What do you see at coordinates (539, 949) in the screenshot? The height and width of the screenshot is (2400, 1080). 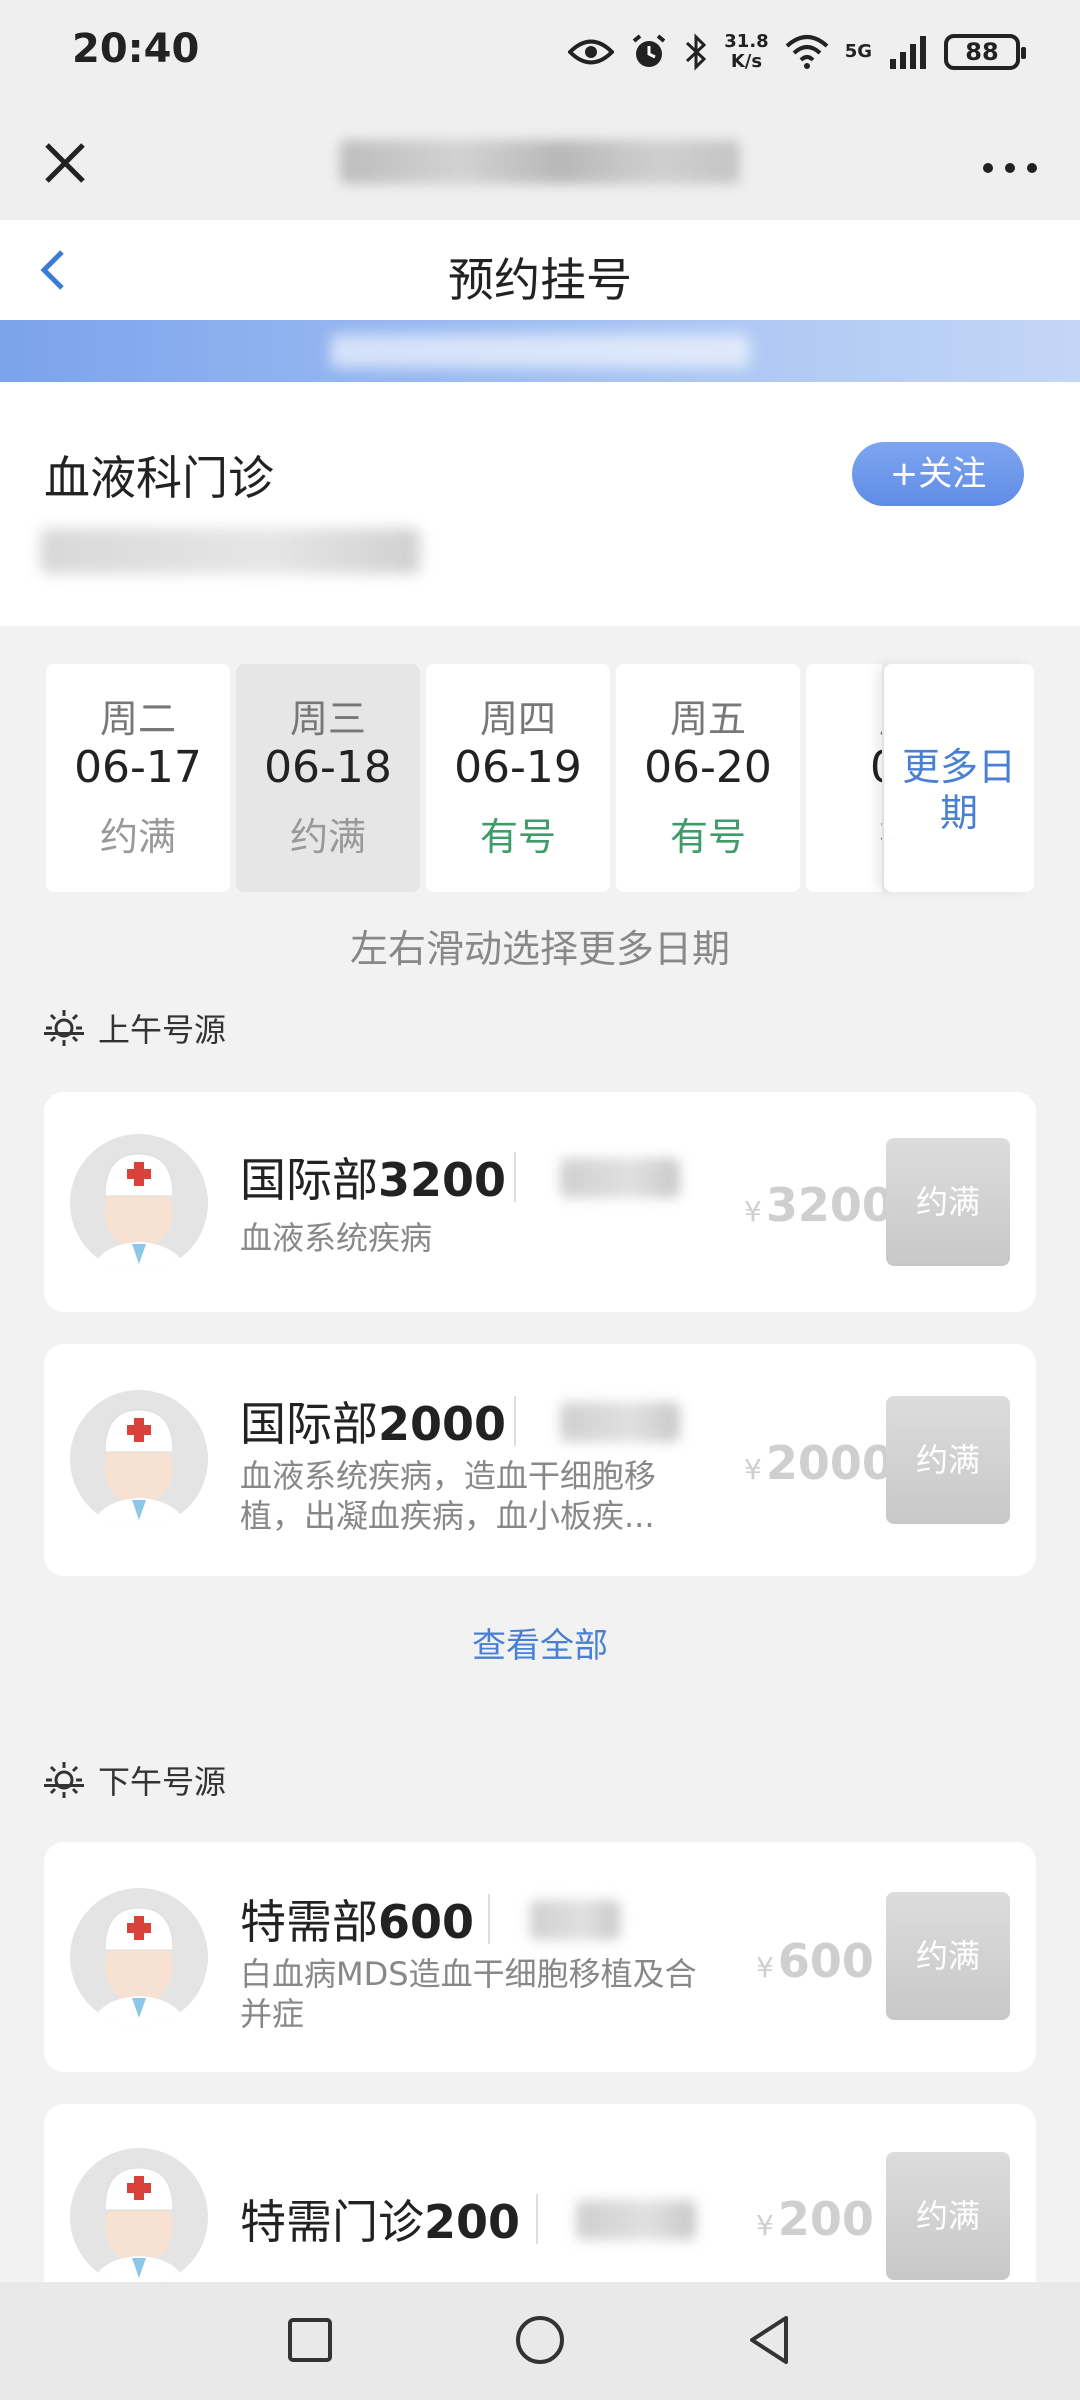 I see `swipe-hint: 左右滑动选择更多日期` at bounding box center [539, 949].